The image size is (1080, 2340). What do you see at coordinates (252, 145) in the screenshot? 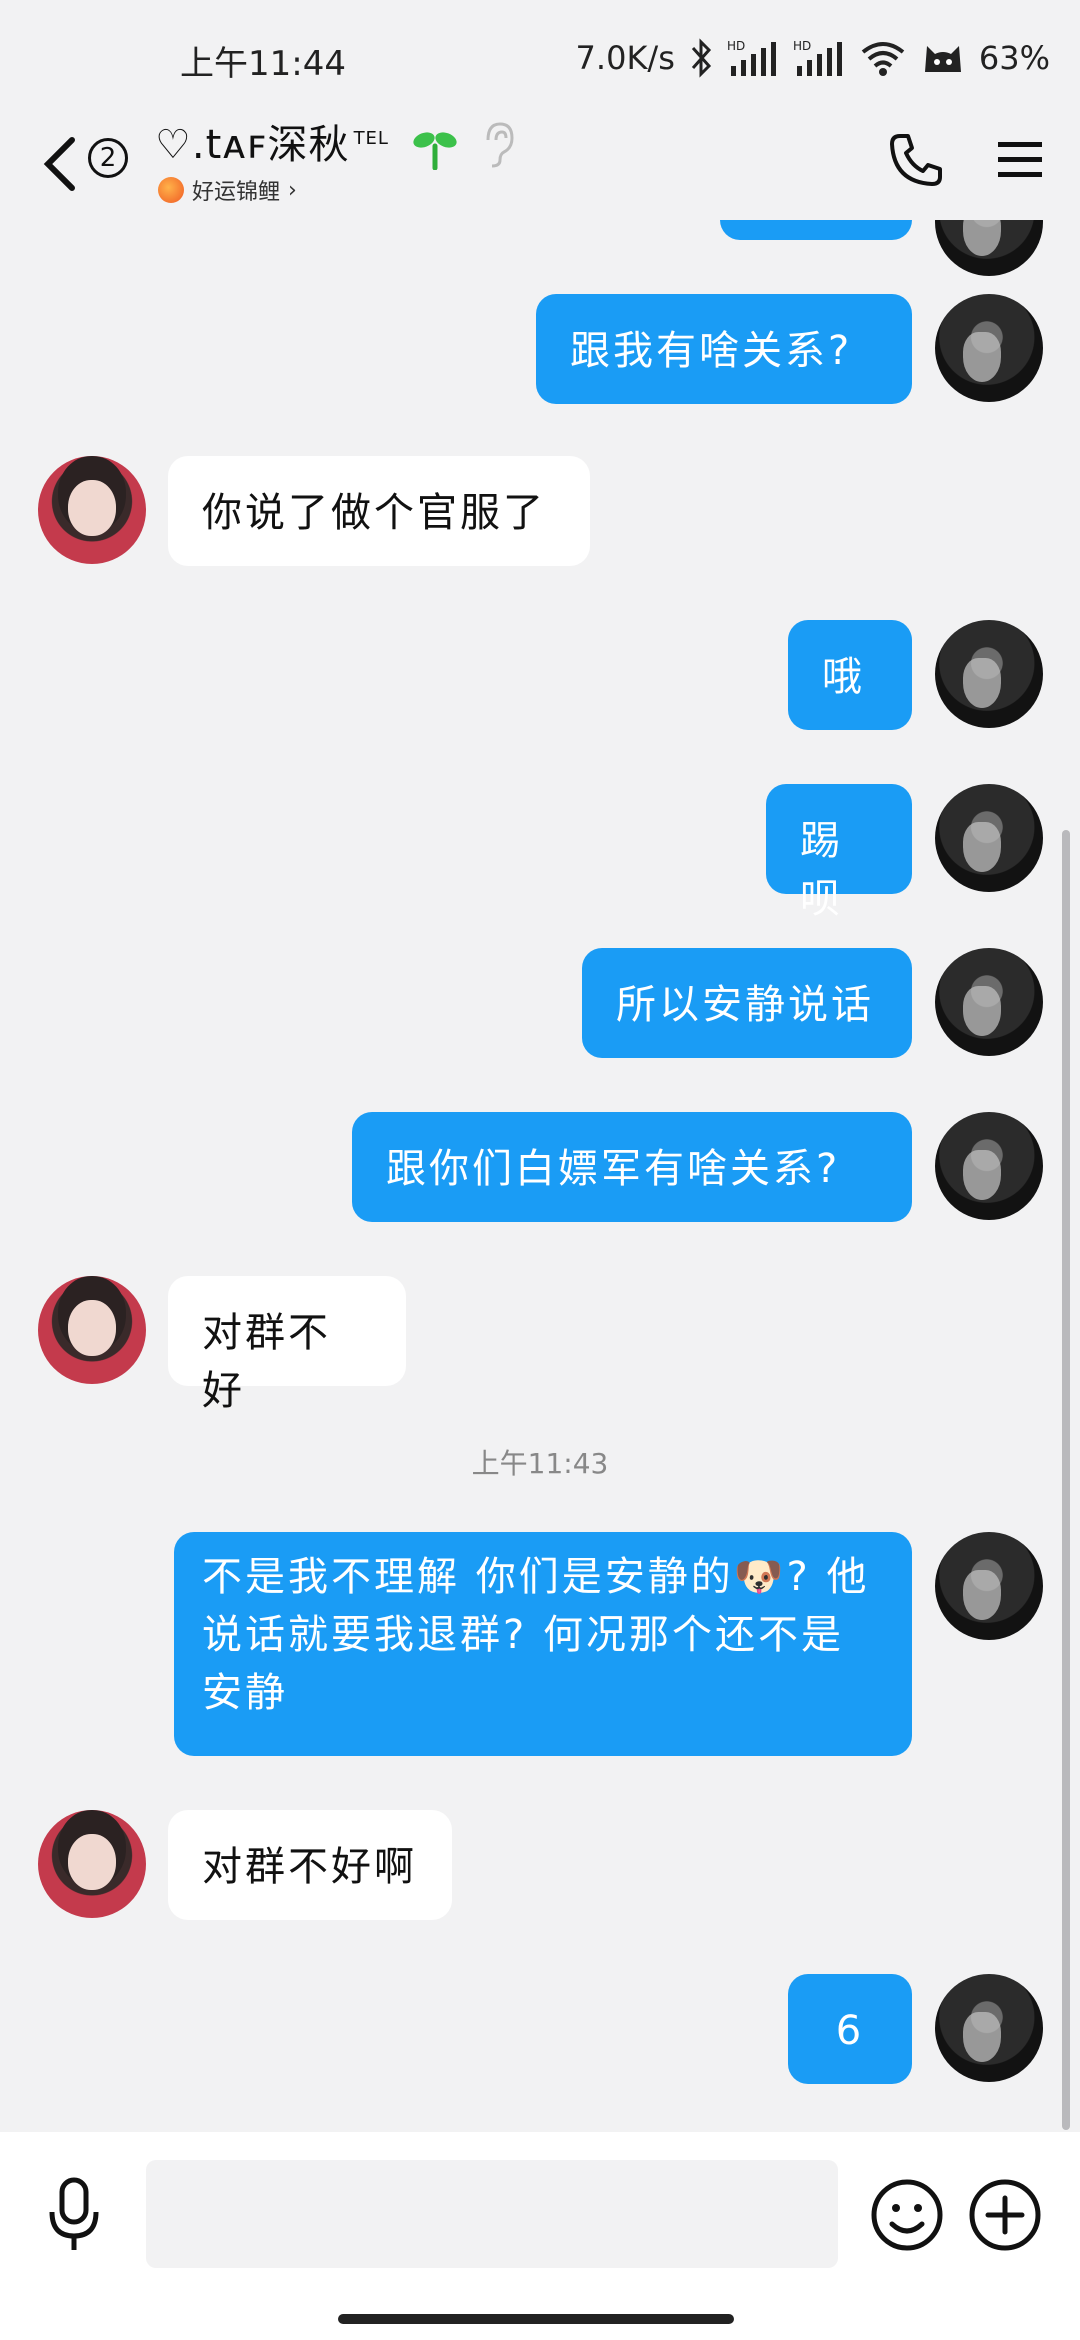
I see `chat-title-text: ♡.tᴀꜰ深秋` at bounding box center [252, 145].